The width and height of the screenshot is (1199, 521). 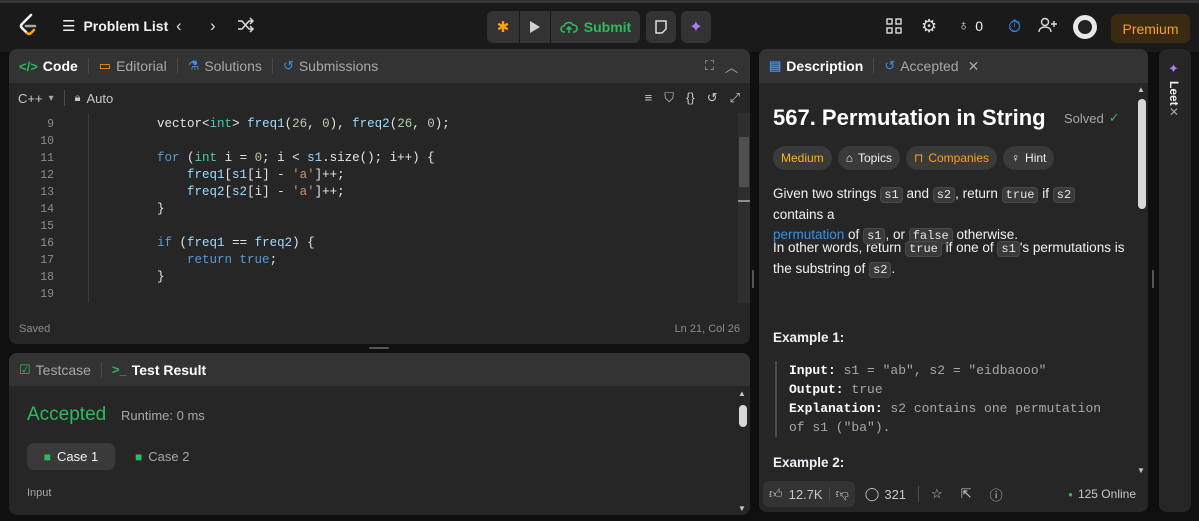 What do you see at coordinates (29, 26) in the screenshot?
I see `leetcode-logo-icon` at bounding box center [29, 26].